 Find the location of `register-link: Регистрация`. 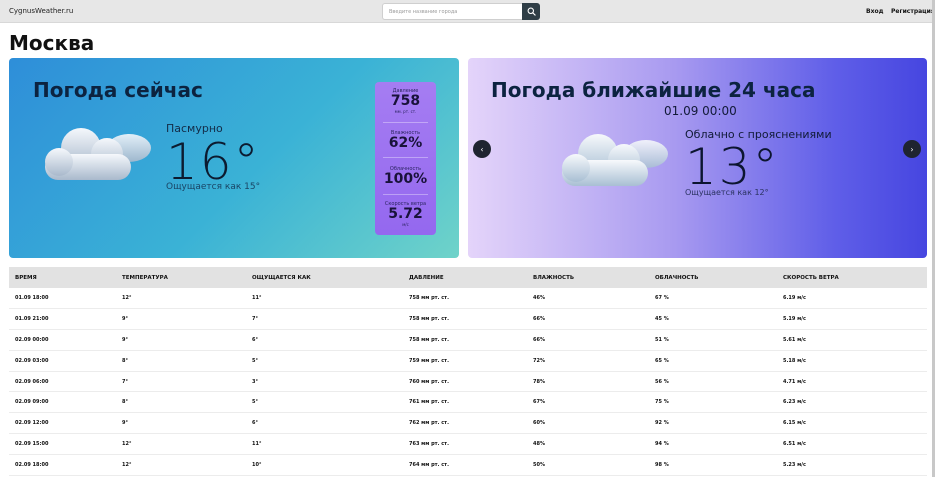

register-link: Регистрация is located at coordinates (913, 11).